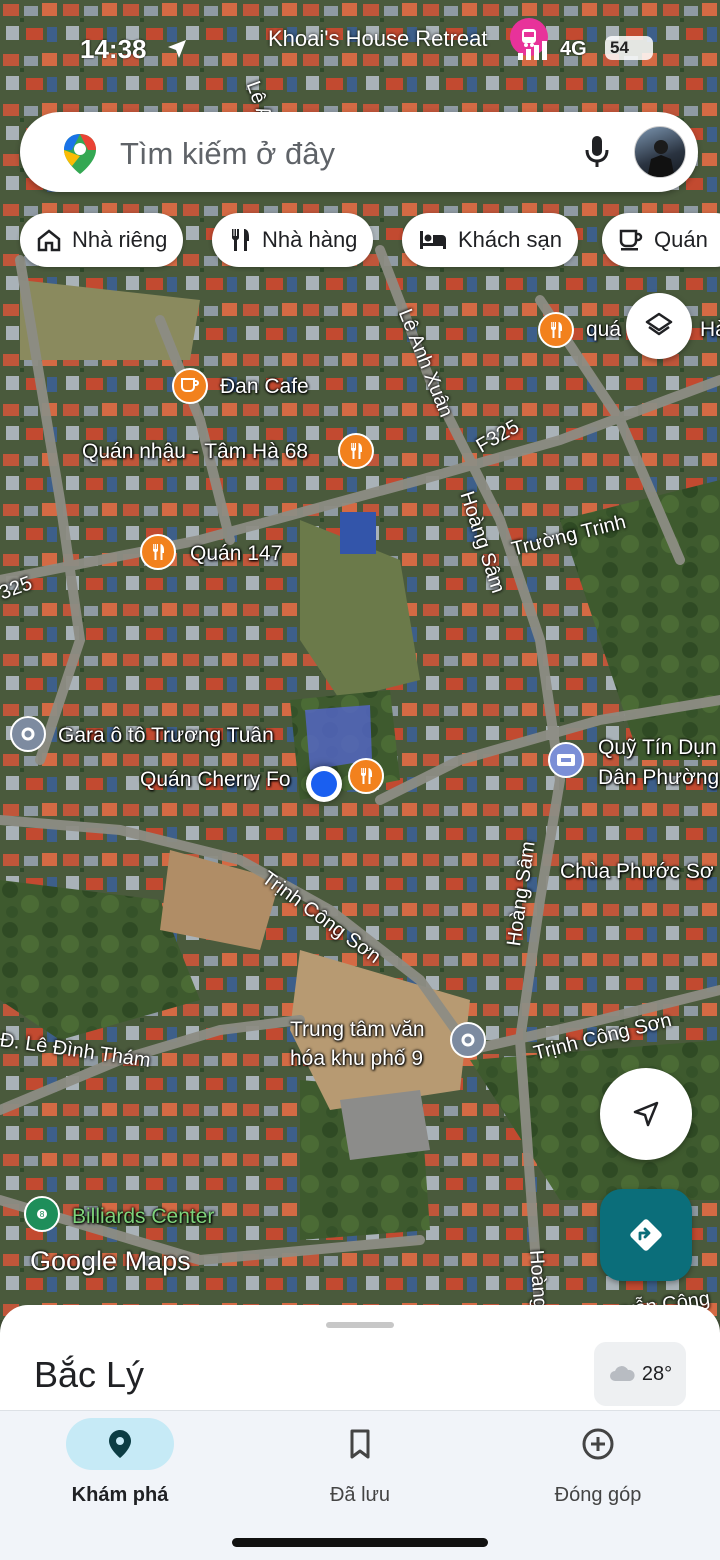 This screenshot has height=1560, width=720. What do you see at coordinates (657, 1373) in the screenshot?
I see `temperature: 28°` at bounding box center [657, 1373].